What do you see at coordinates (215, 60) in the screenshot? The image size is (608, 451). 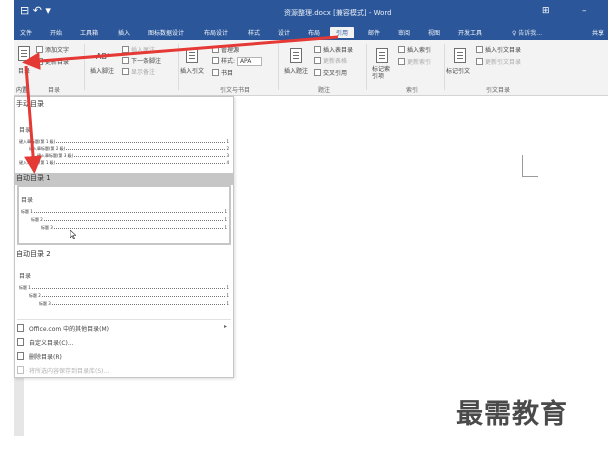 I see `style-icon` at bounding box center [215, 60].